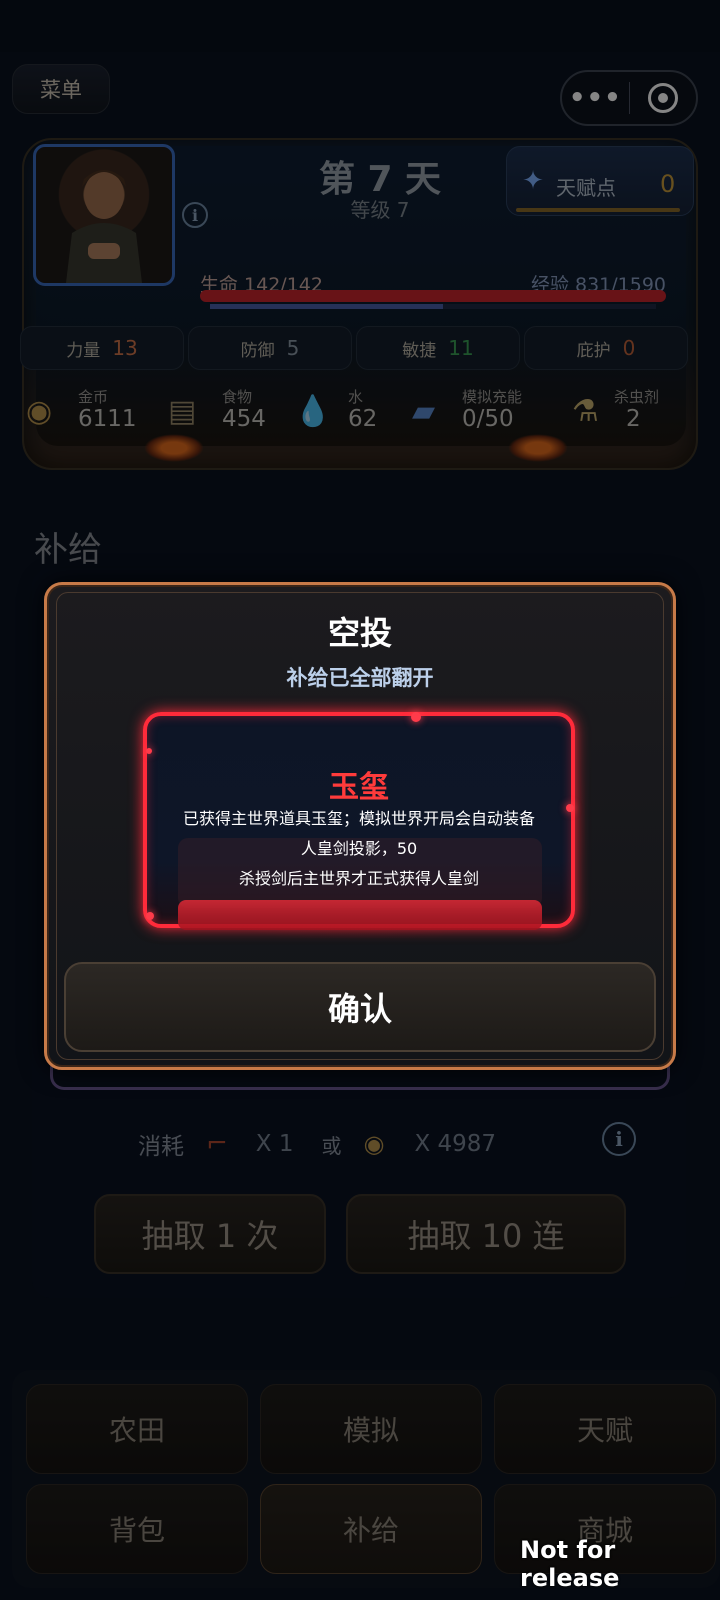  Describe the element at coordinates (358, 818) in the screenshot. I see `description-line: 已获得主世界道具玉玺；模拟世界开局会自动装备` at that location.